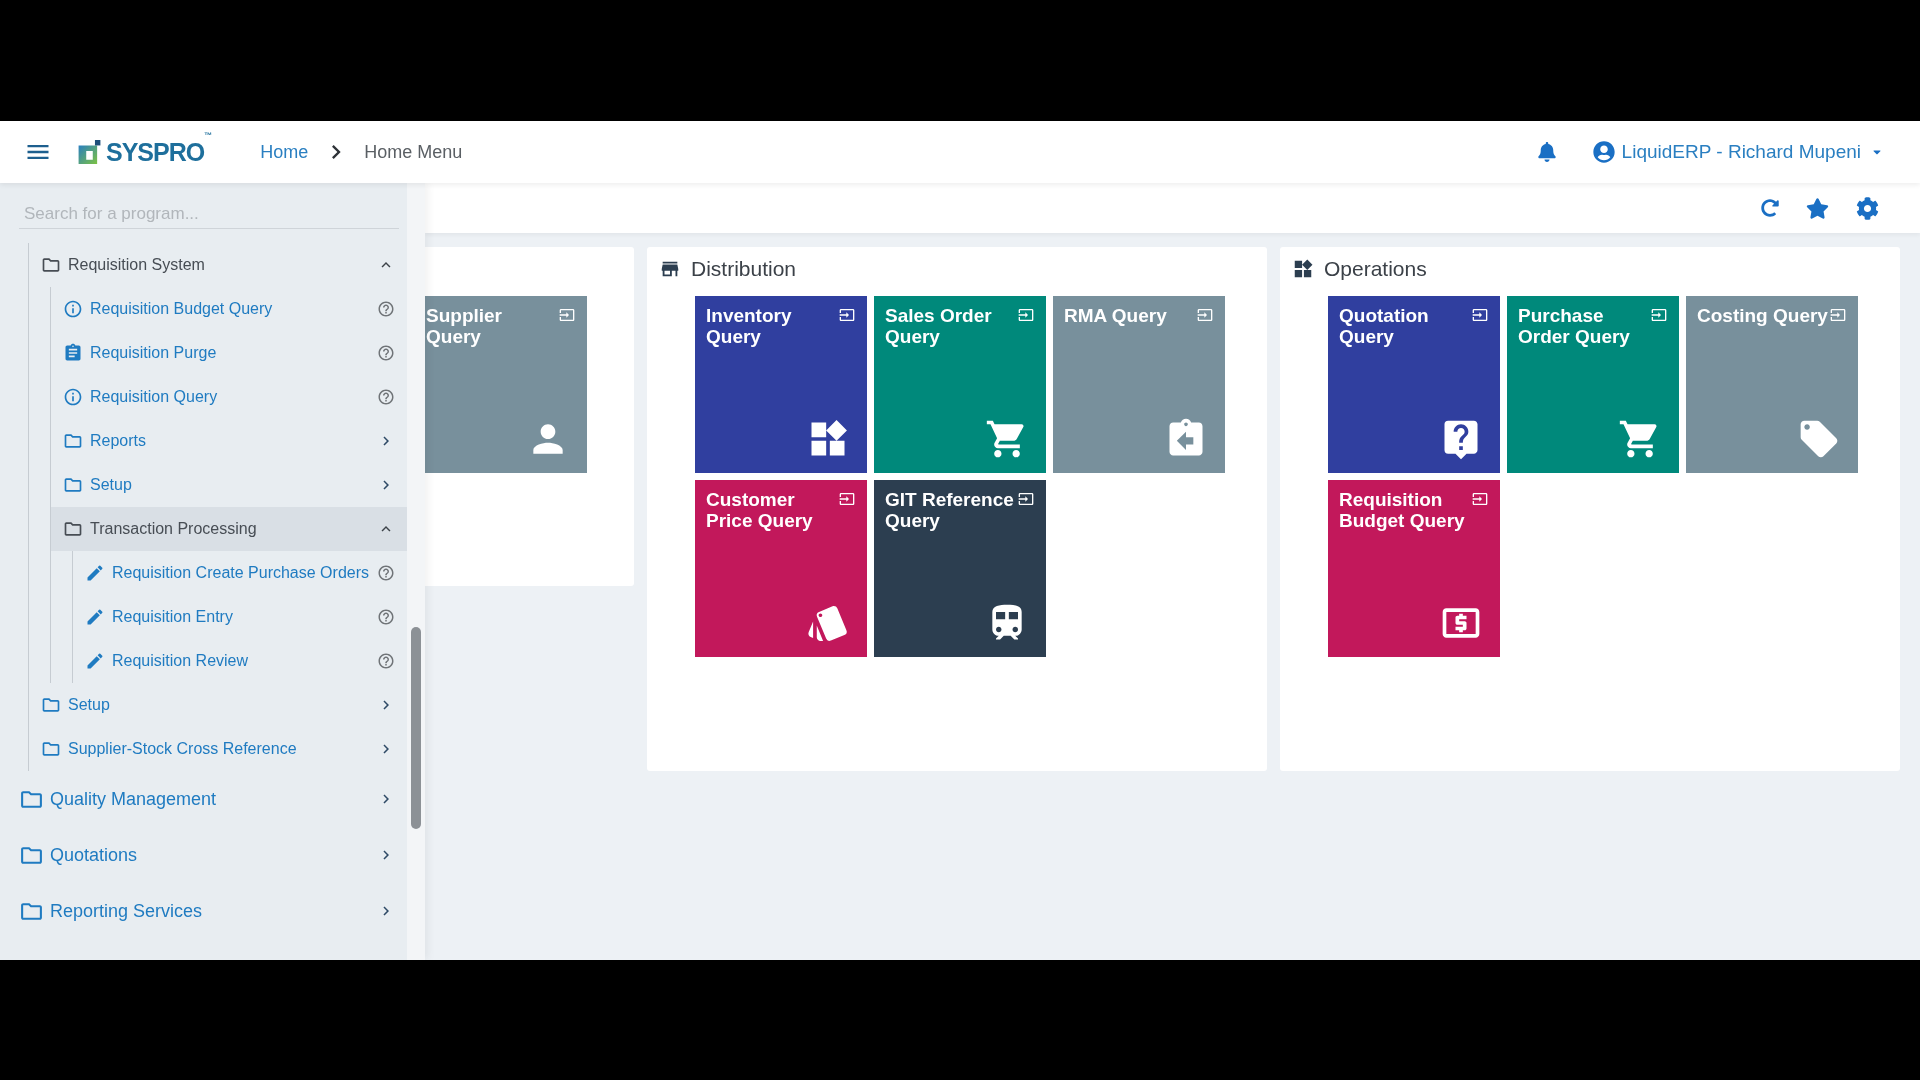 This screenshot has width=1920, height=1080. I want to click on app-tile: Sales Order Query, so click(960, 384).